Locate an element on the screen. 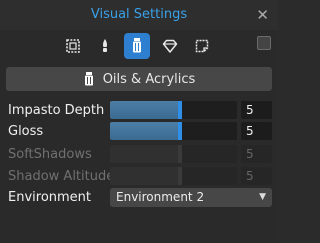  impasto-depth-label: Impasto Depth is located at coordinates (56, 110).